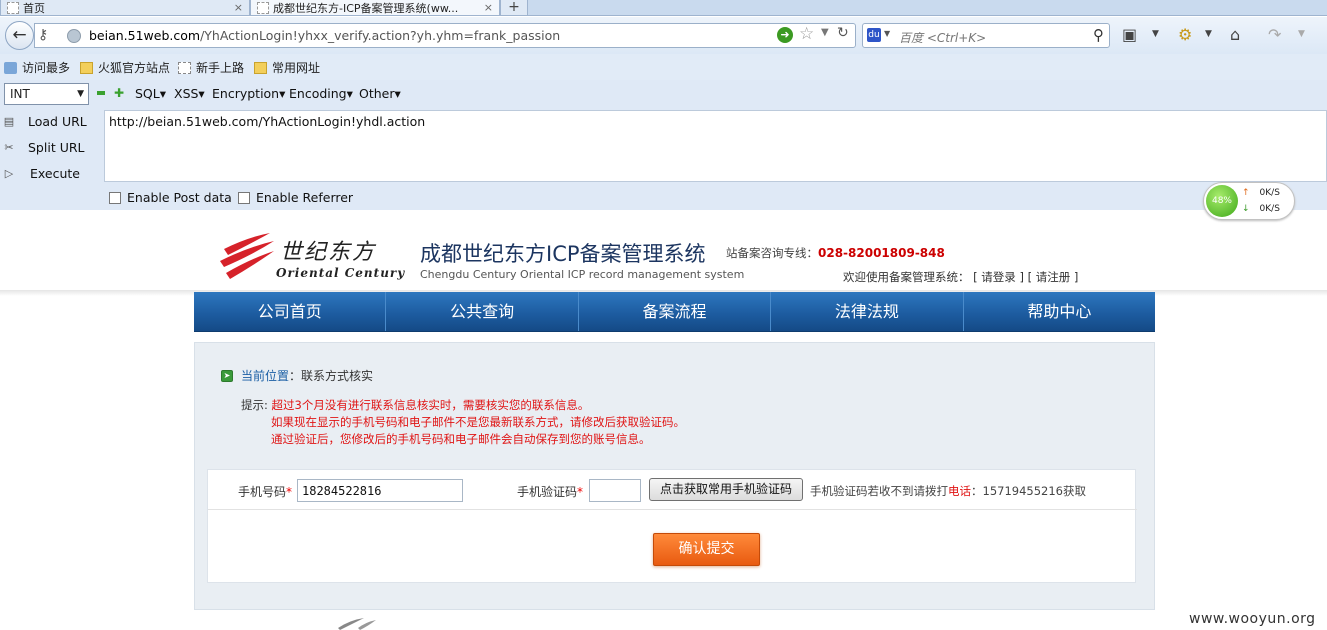  I want to click on tip-label: 提示:, so click(254, 405).